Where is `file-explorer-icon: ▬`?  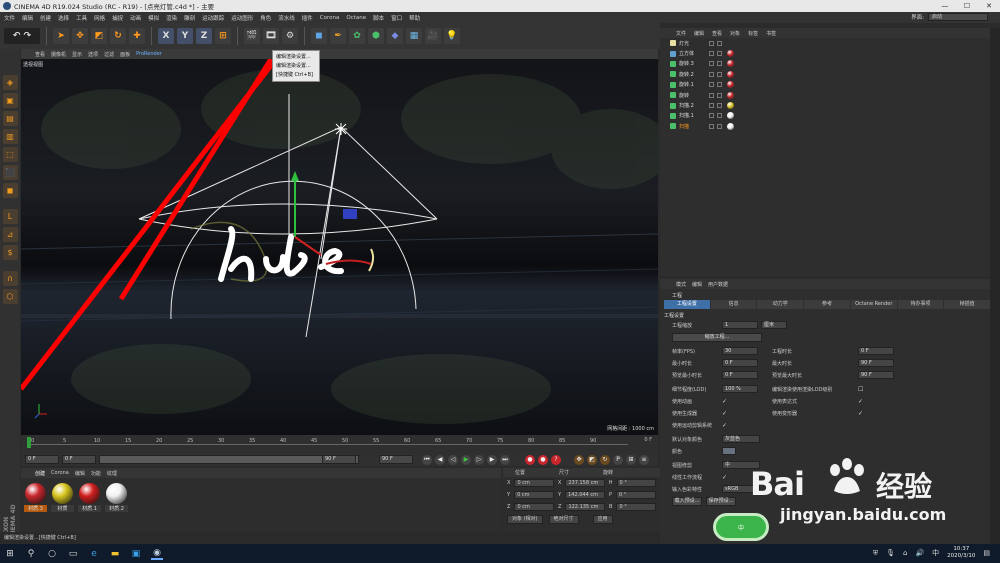
file-explorer-icon: ▬ is located at coordinates (115, 554).